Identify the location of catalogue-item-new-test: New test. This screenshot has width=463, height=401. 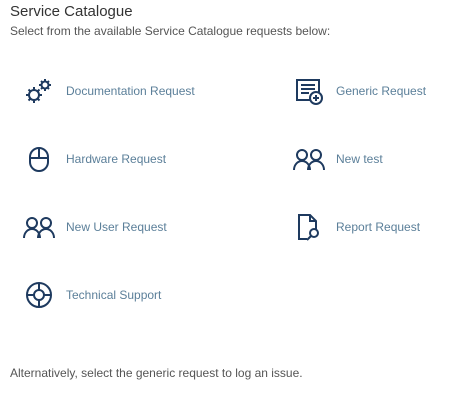
(337, 159).